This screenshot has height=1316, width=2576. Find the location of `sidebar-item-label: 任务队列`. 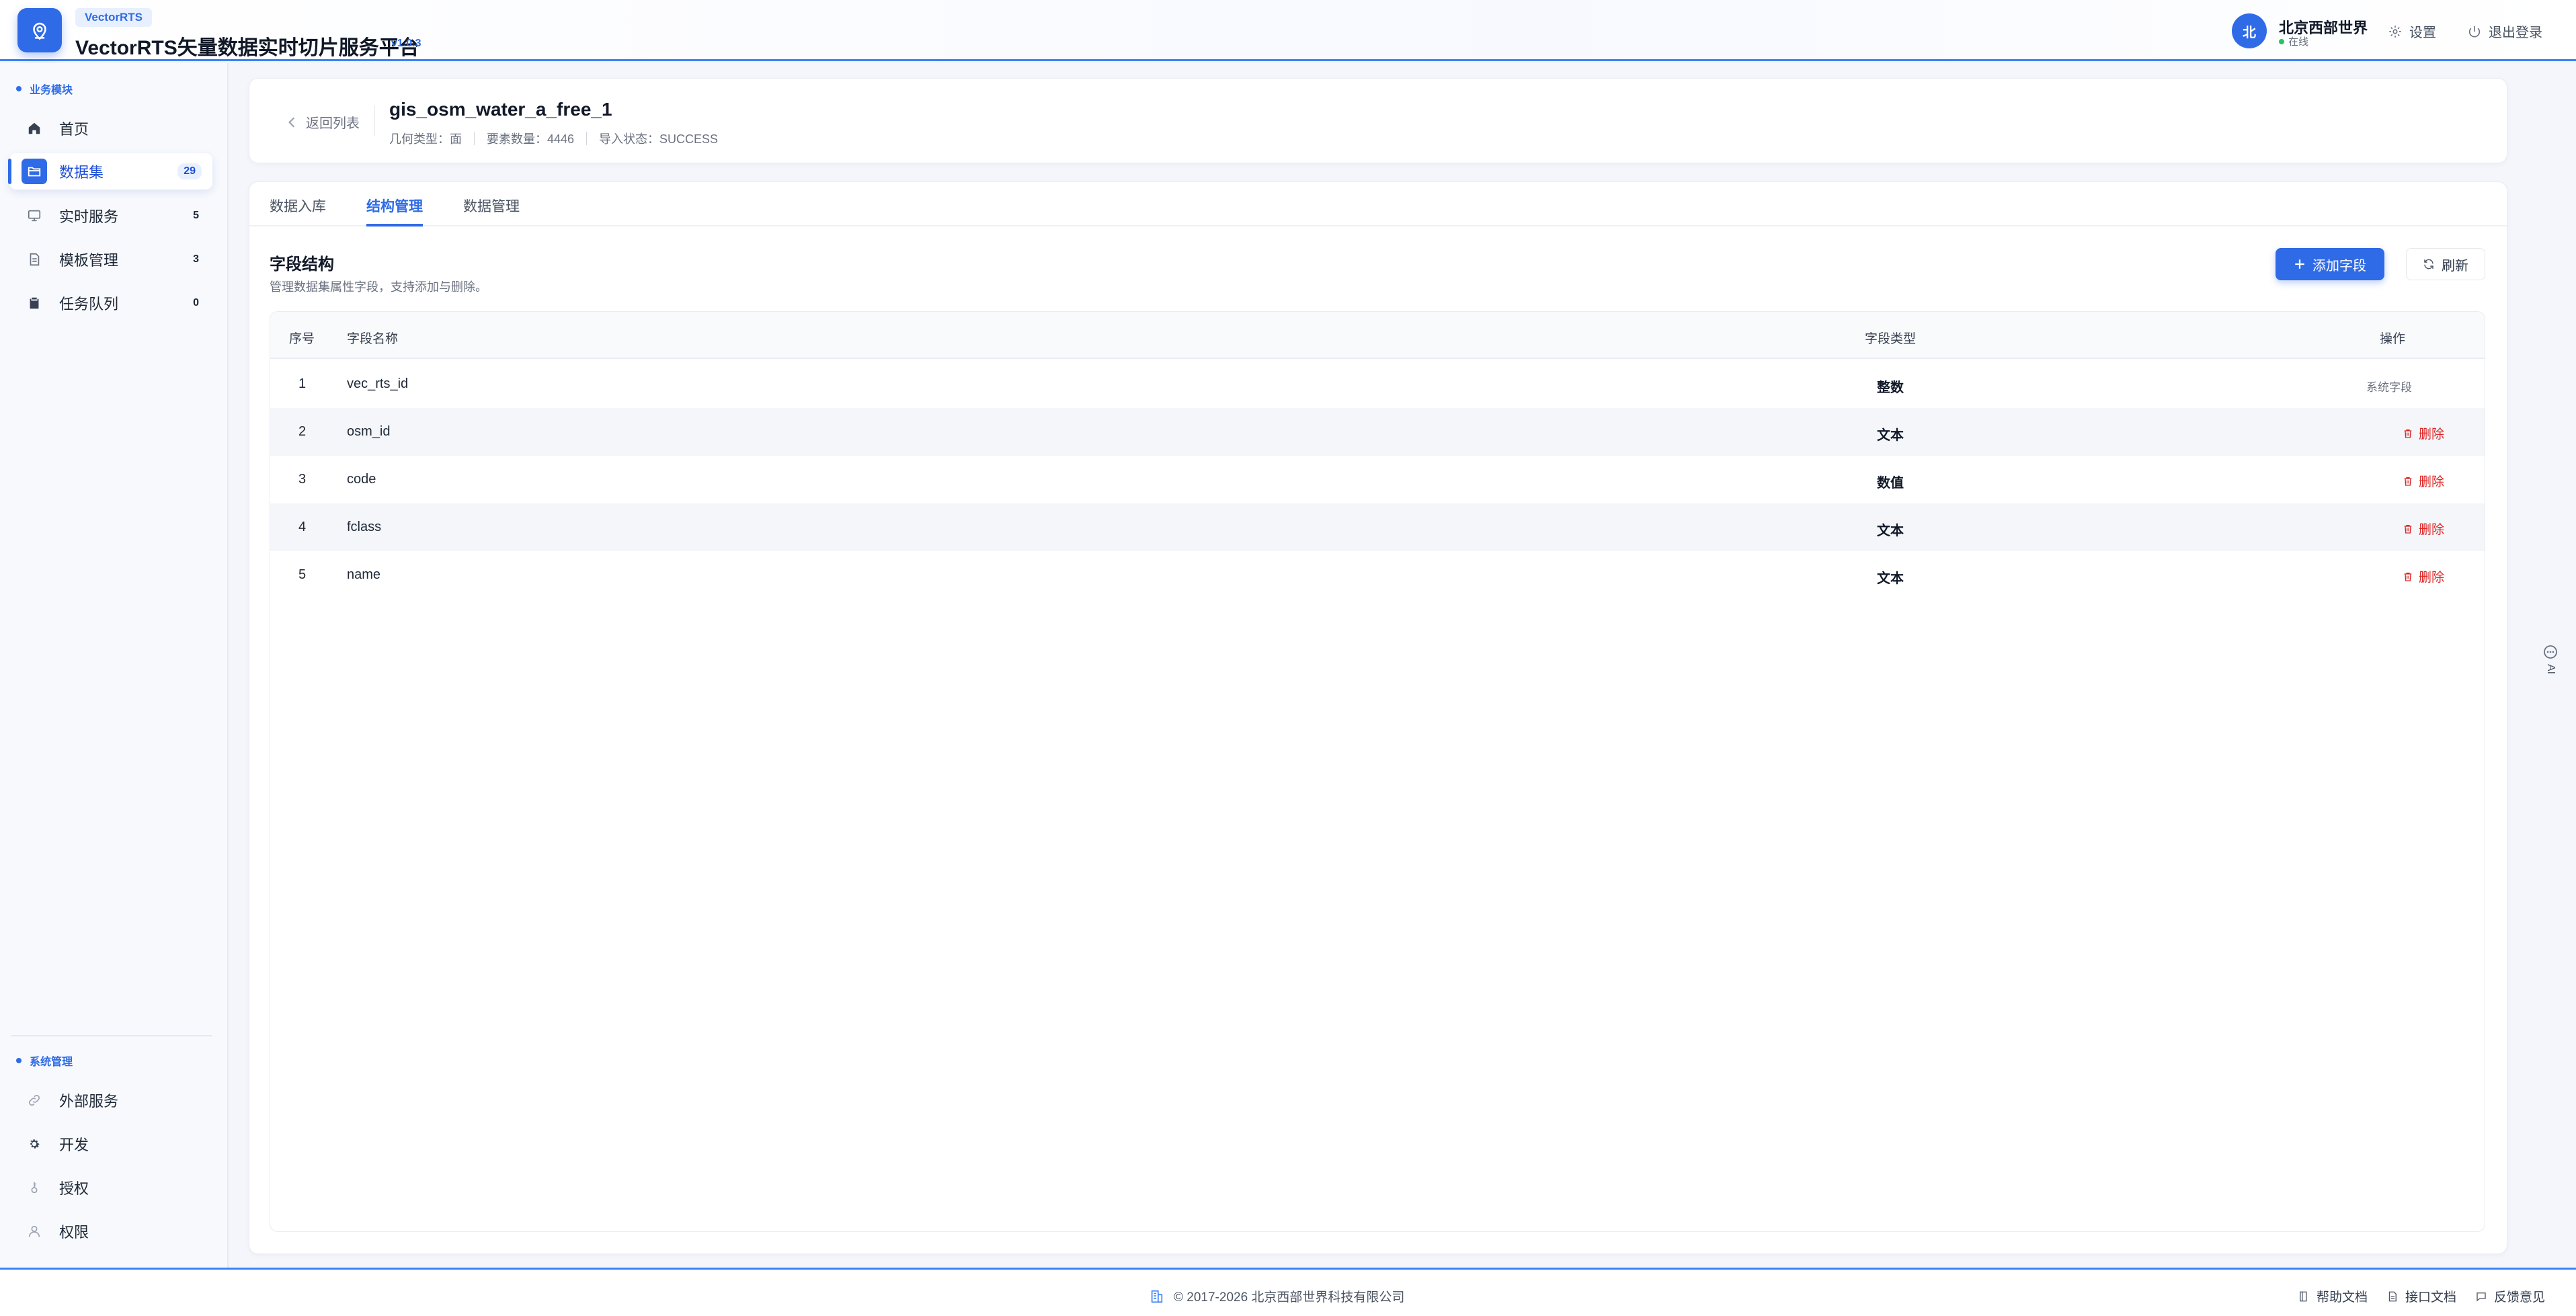

sidebar-item-label: 任务队列 is located at coordinates (89, 304).